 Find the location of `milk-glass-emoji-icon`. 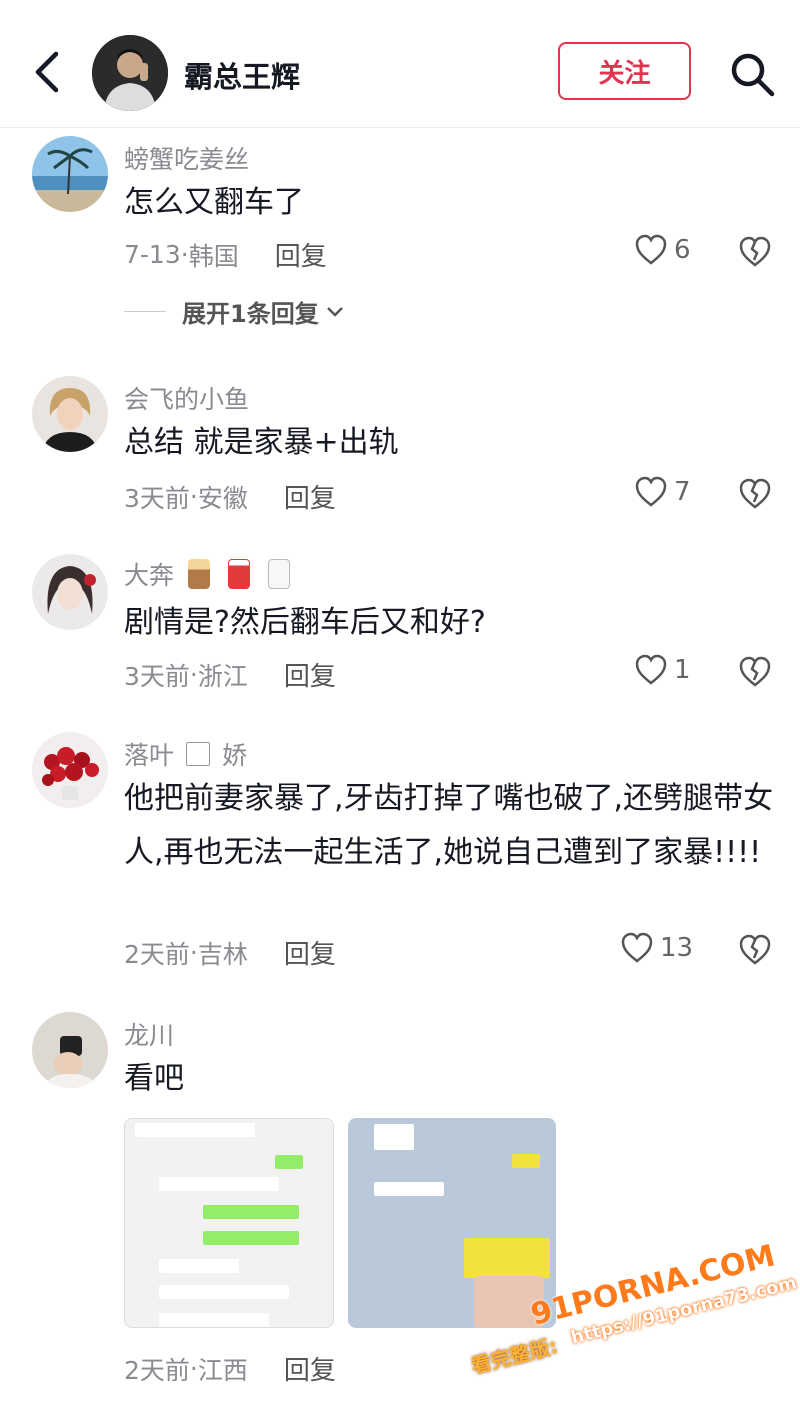

milk-glass-emoji-icon is located at coordinates (279, 574).